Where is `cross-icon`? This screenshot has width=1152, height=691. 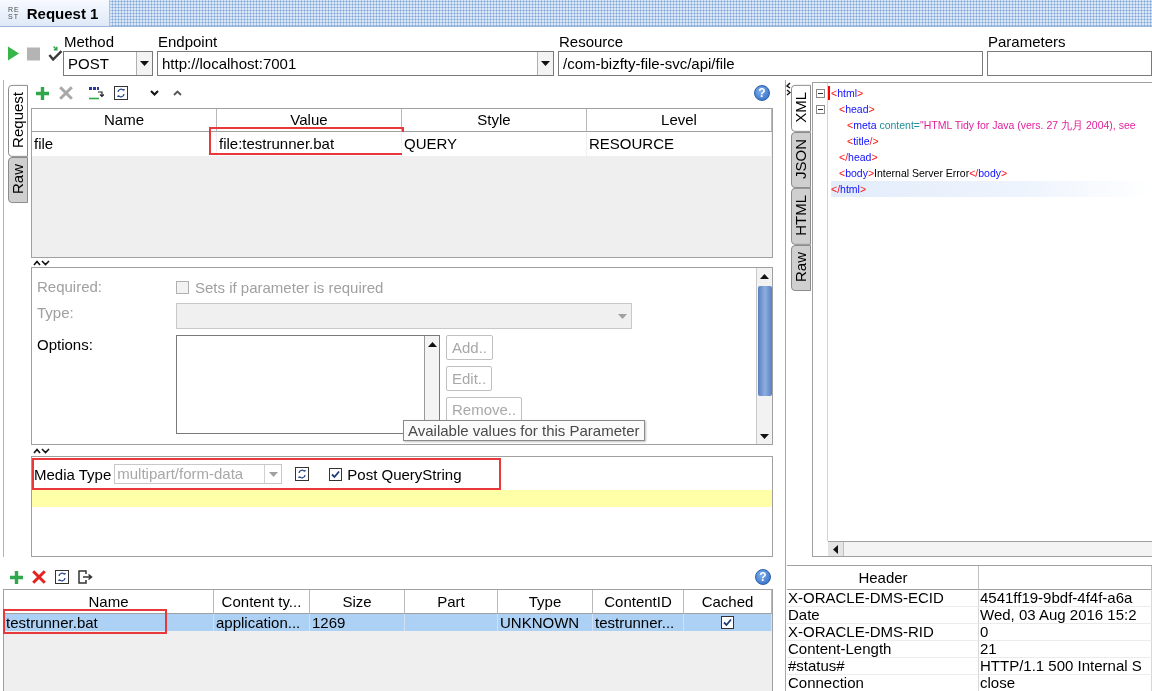
cross-icon is located at coordinates (39, 577).